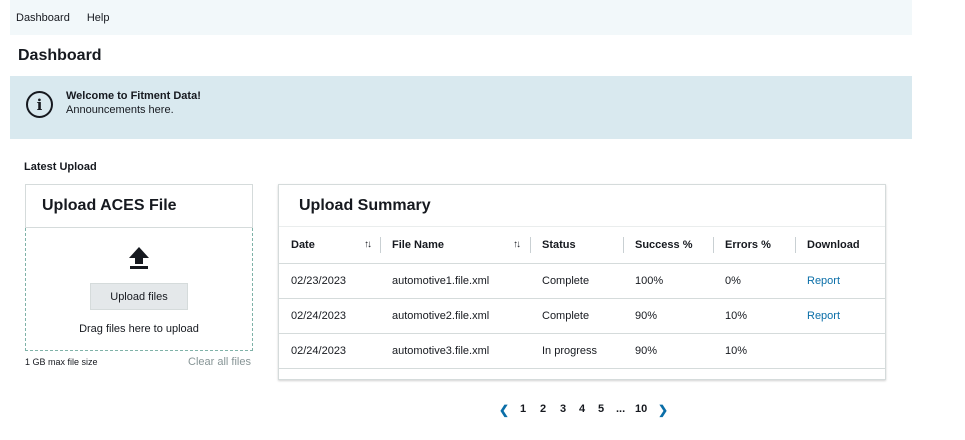  Describe the element at coordinates (563, 409) in the screenshot. I see `page-3: 3` at that location.